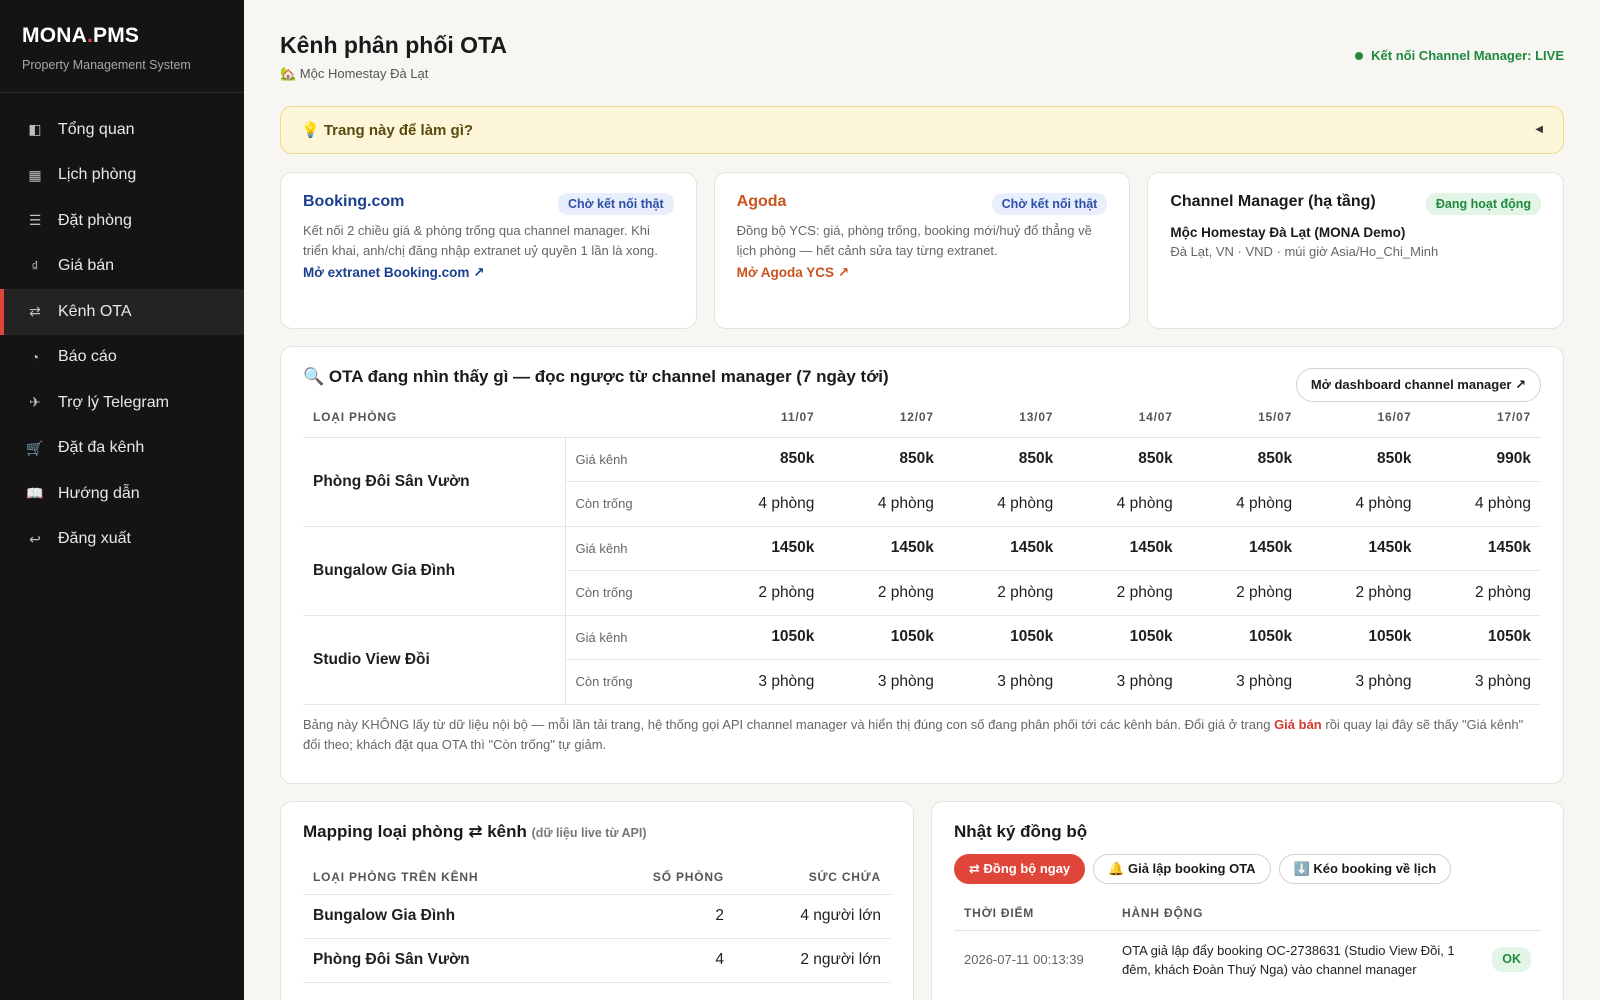  What do you see at coordinates (122, 267) in the screenshot?
I see `sidebar-item-price: ₫ Giá bán` at bounding box center [122, 267].